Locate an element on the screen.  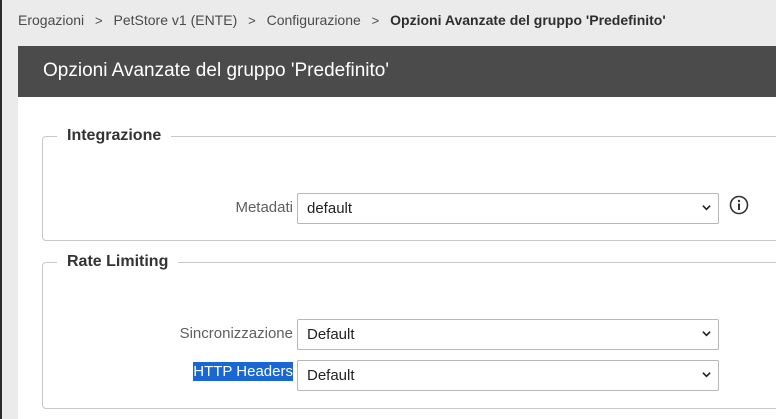
sincronizzazione-row: Sincronizzazione Default is located at coordinates (409, 335).